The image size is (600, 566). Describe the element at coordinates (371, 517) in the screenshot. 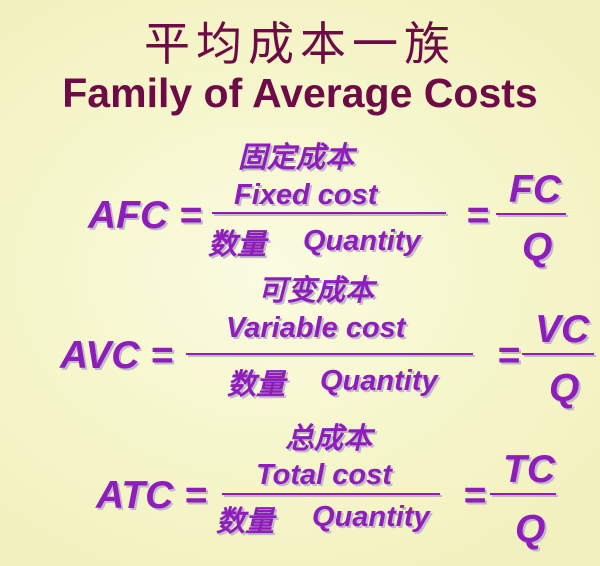

I see `atc-denominator-english: Quantity` at that location.